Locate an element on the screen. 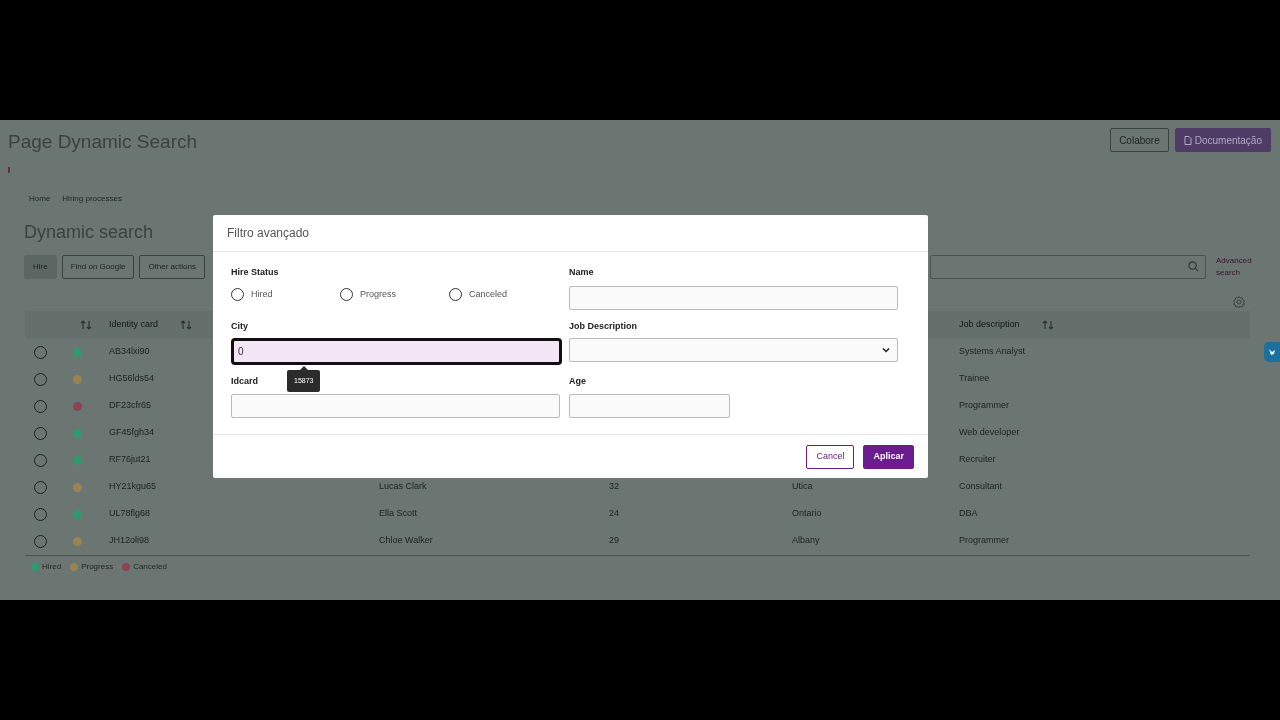 The width and height of the screenshot is (1280, 720). table-cell: 29 is located at coordinates (614, 541).